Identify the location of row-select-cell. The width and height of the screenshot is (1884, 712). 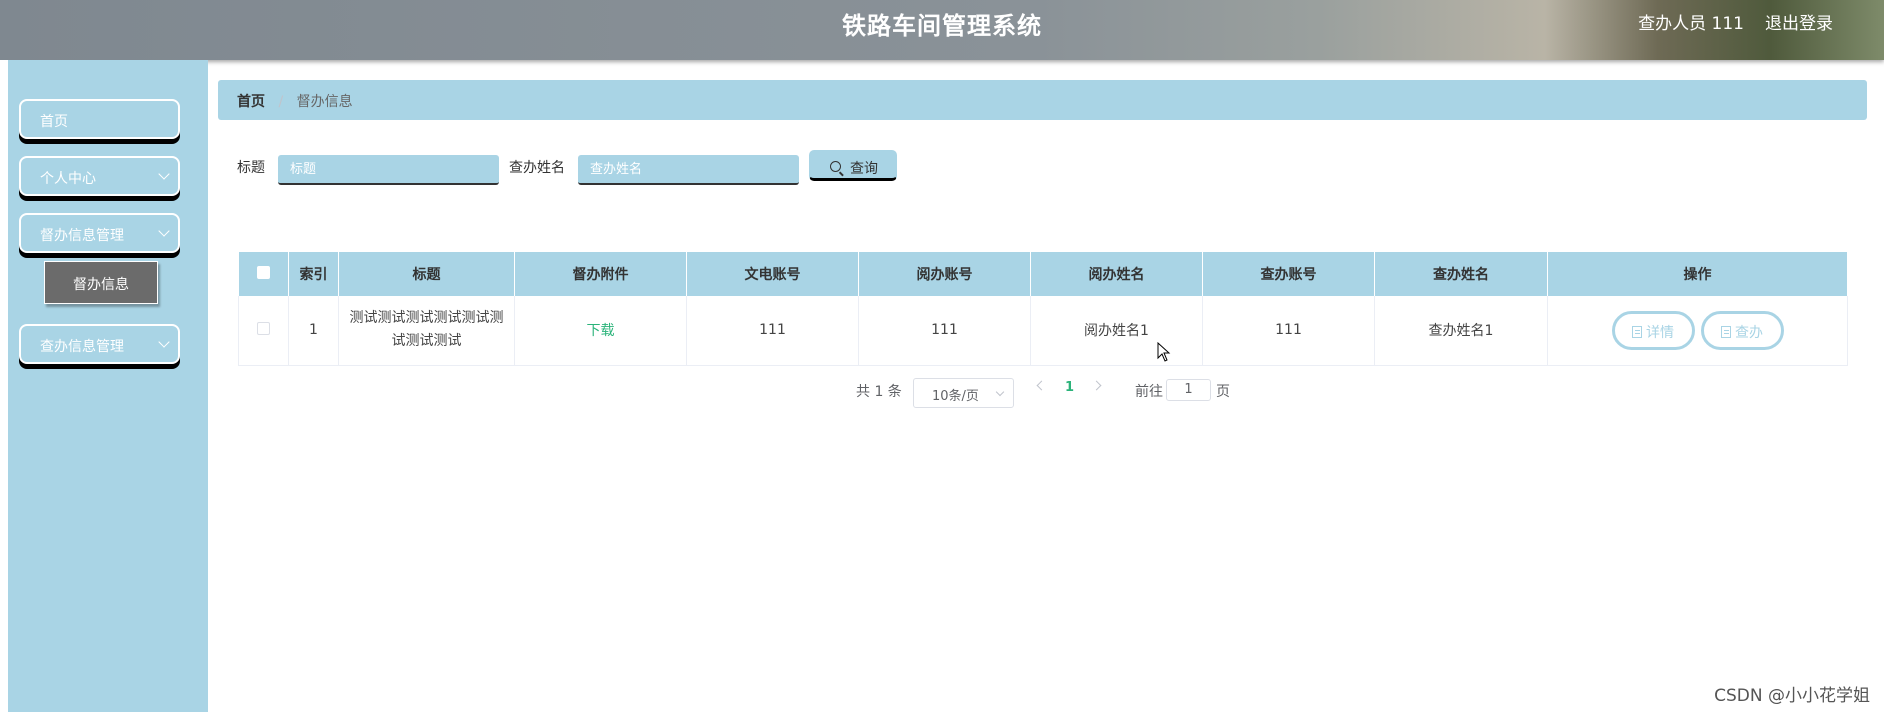
(263, 331).